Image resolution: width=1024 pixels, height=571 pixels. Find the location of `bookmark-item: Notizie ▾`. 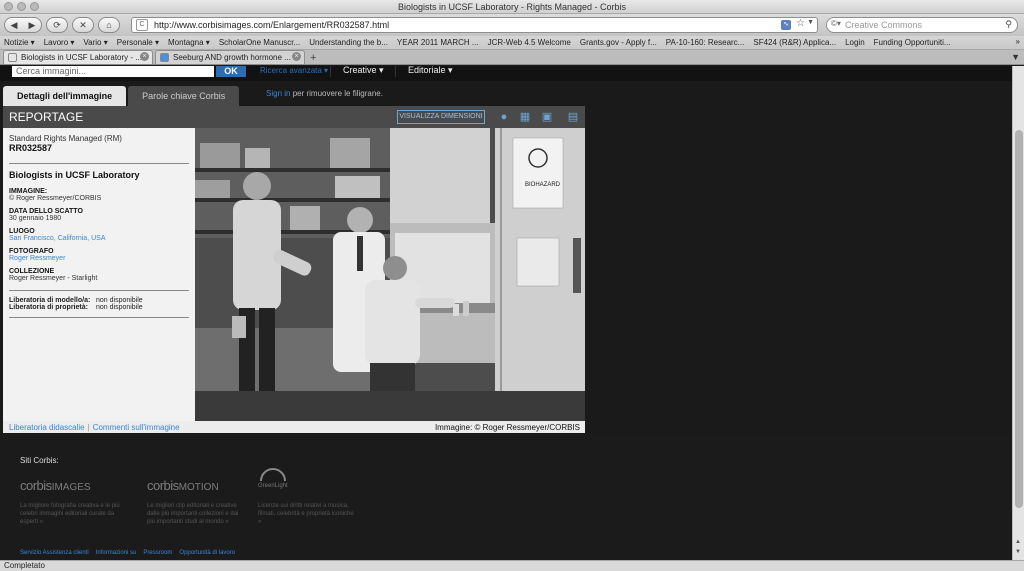

bookmark-item: Notizie ▾ is located at coordinates (19, 42).